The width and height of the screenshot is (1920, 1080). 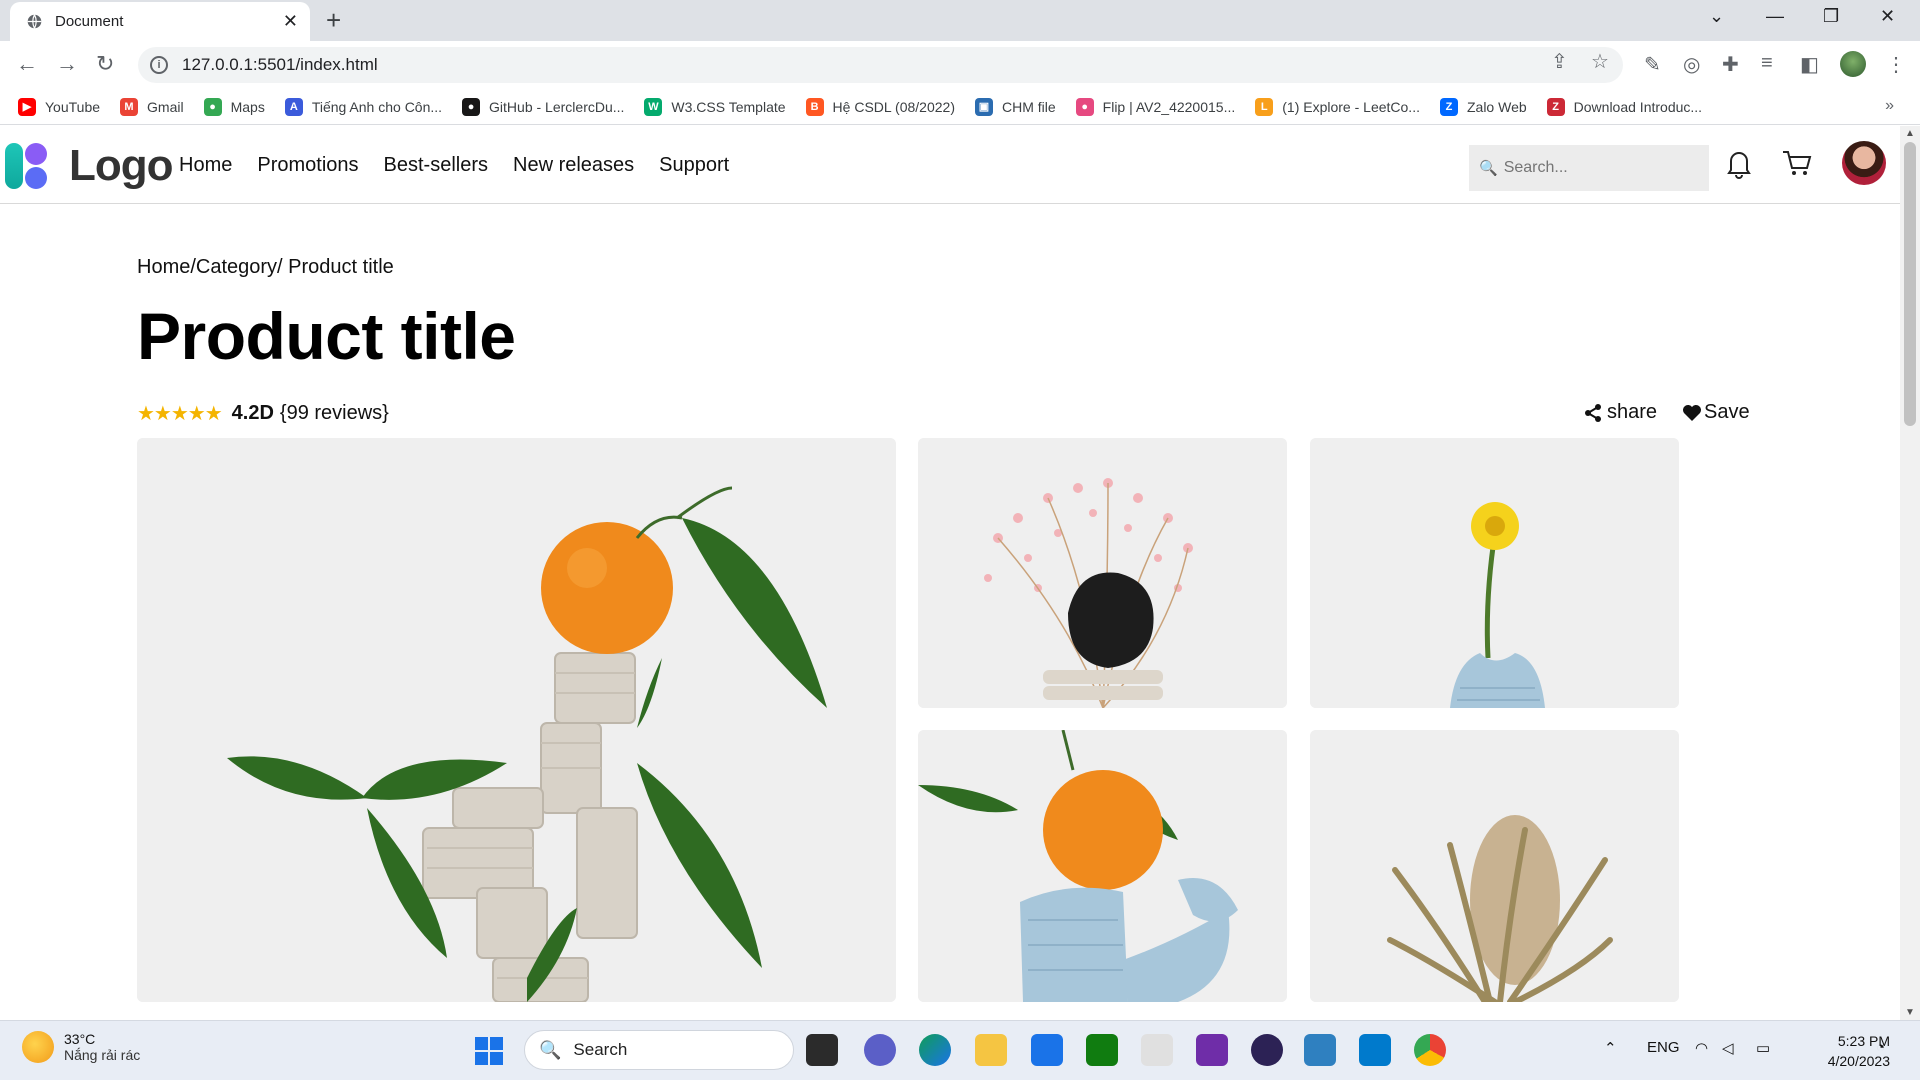 I want to click on bookmark-item: ▶ YouTube, so click(x=59, y=106).